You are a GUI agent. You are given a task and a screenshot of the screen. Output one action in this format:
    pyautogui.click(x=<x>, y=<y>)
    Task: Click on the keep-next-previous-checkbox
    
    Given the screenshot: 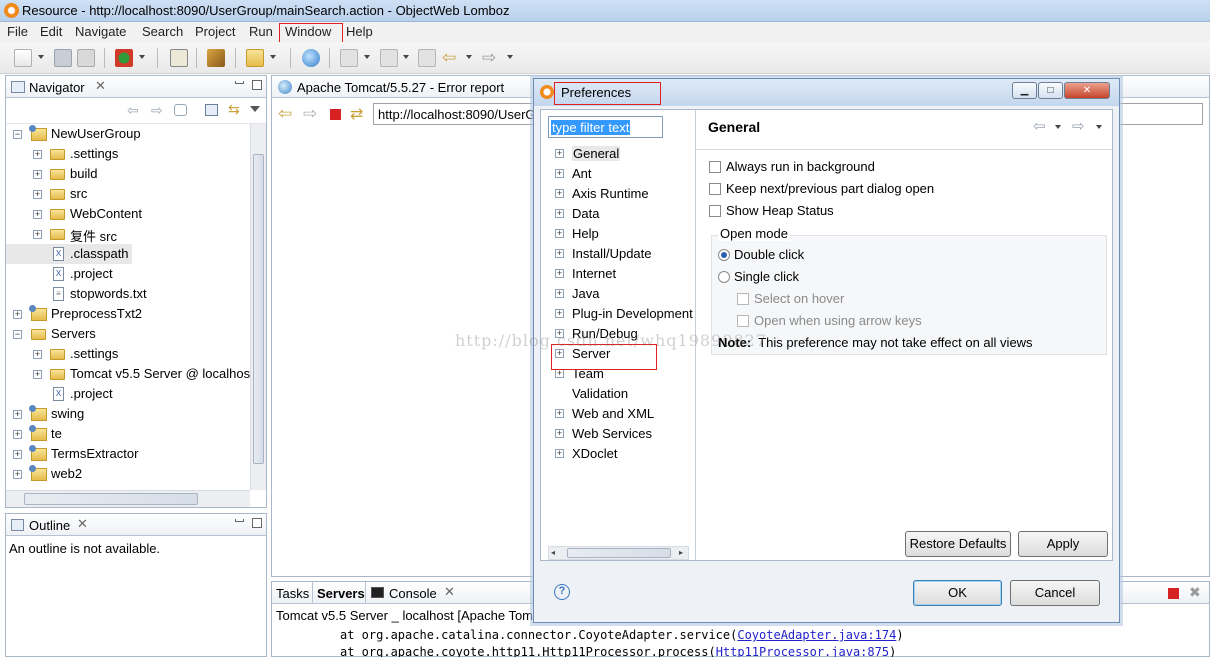 What is the action you would take?
    pyautogui.click(x=715, y=189)
    